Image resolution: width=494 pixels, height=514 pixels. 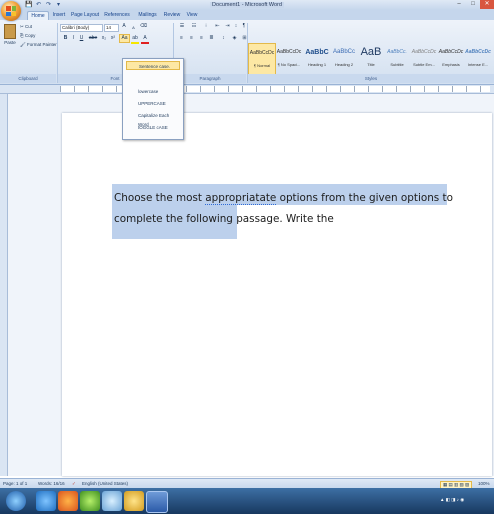 What do you see at coordinates (133, 27) in the screenshot?
I see `shrink-font-button: A` at bounding box center [133, 27].